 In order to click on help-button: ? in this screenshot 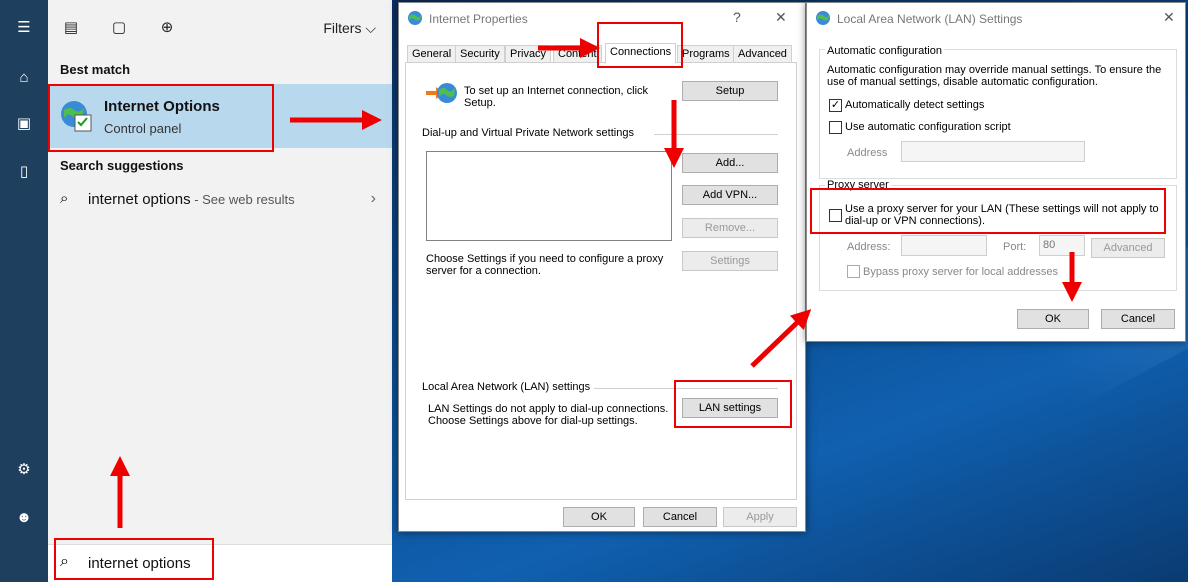, I will do `click(737, 17)`.